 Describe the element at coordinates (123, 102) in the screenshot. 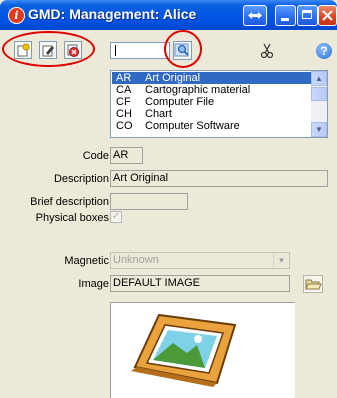

I see `list-item-code: CF` at that location.